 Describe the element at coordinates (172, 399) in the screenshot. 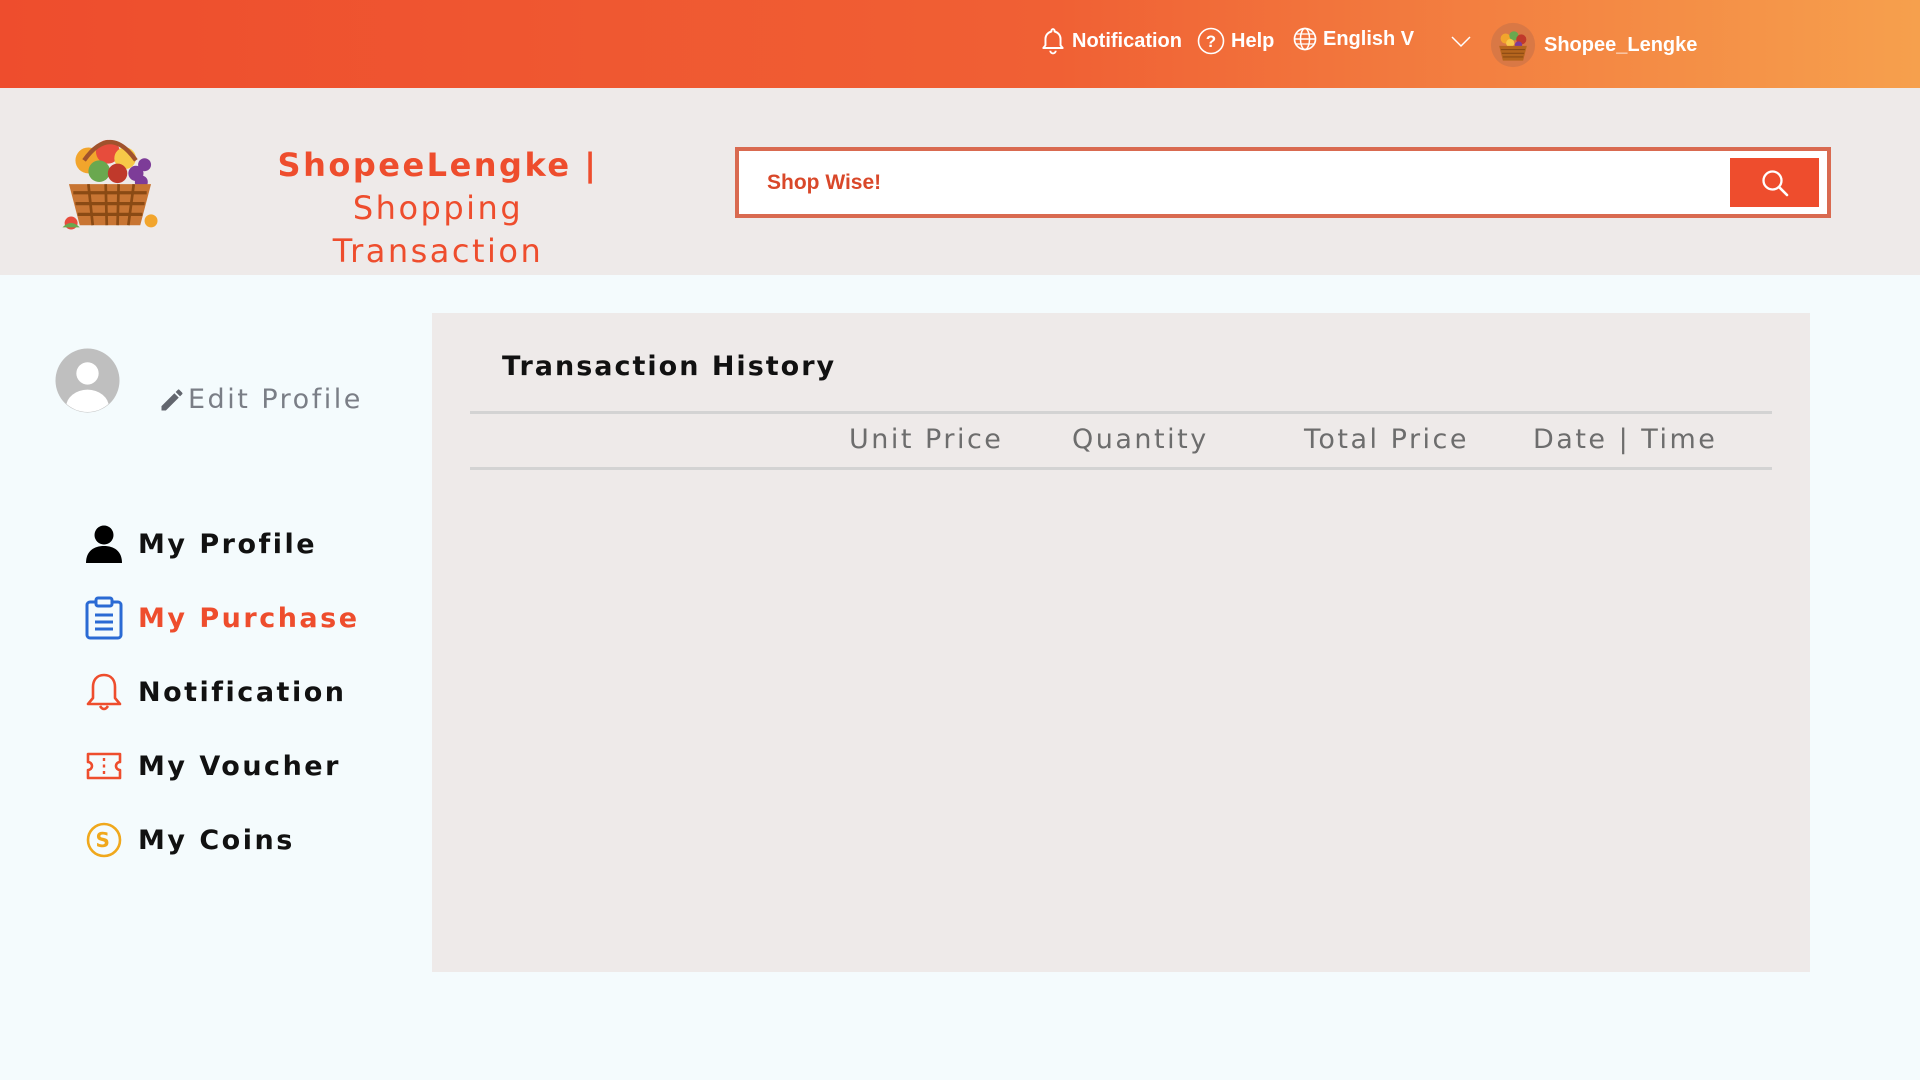

I see `pencil-icon` at that location.